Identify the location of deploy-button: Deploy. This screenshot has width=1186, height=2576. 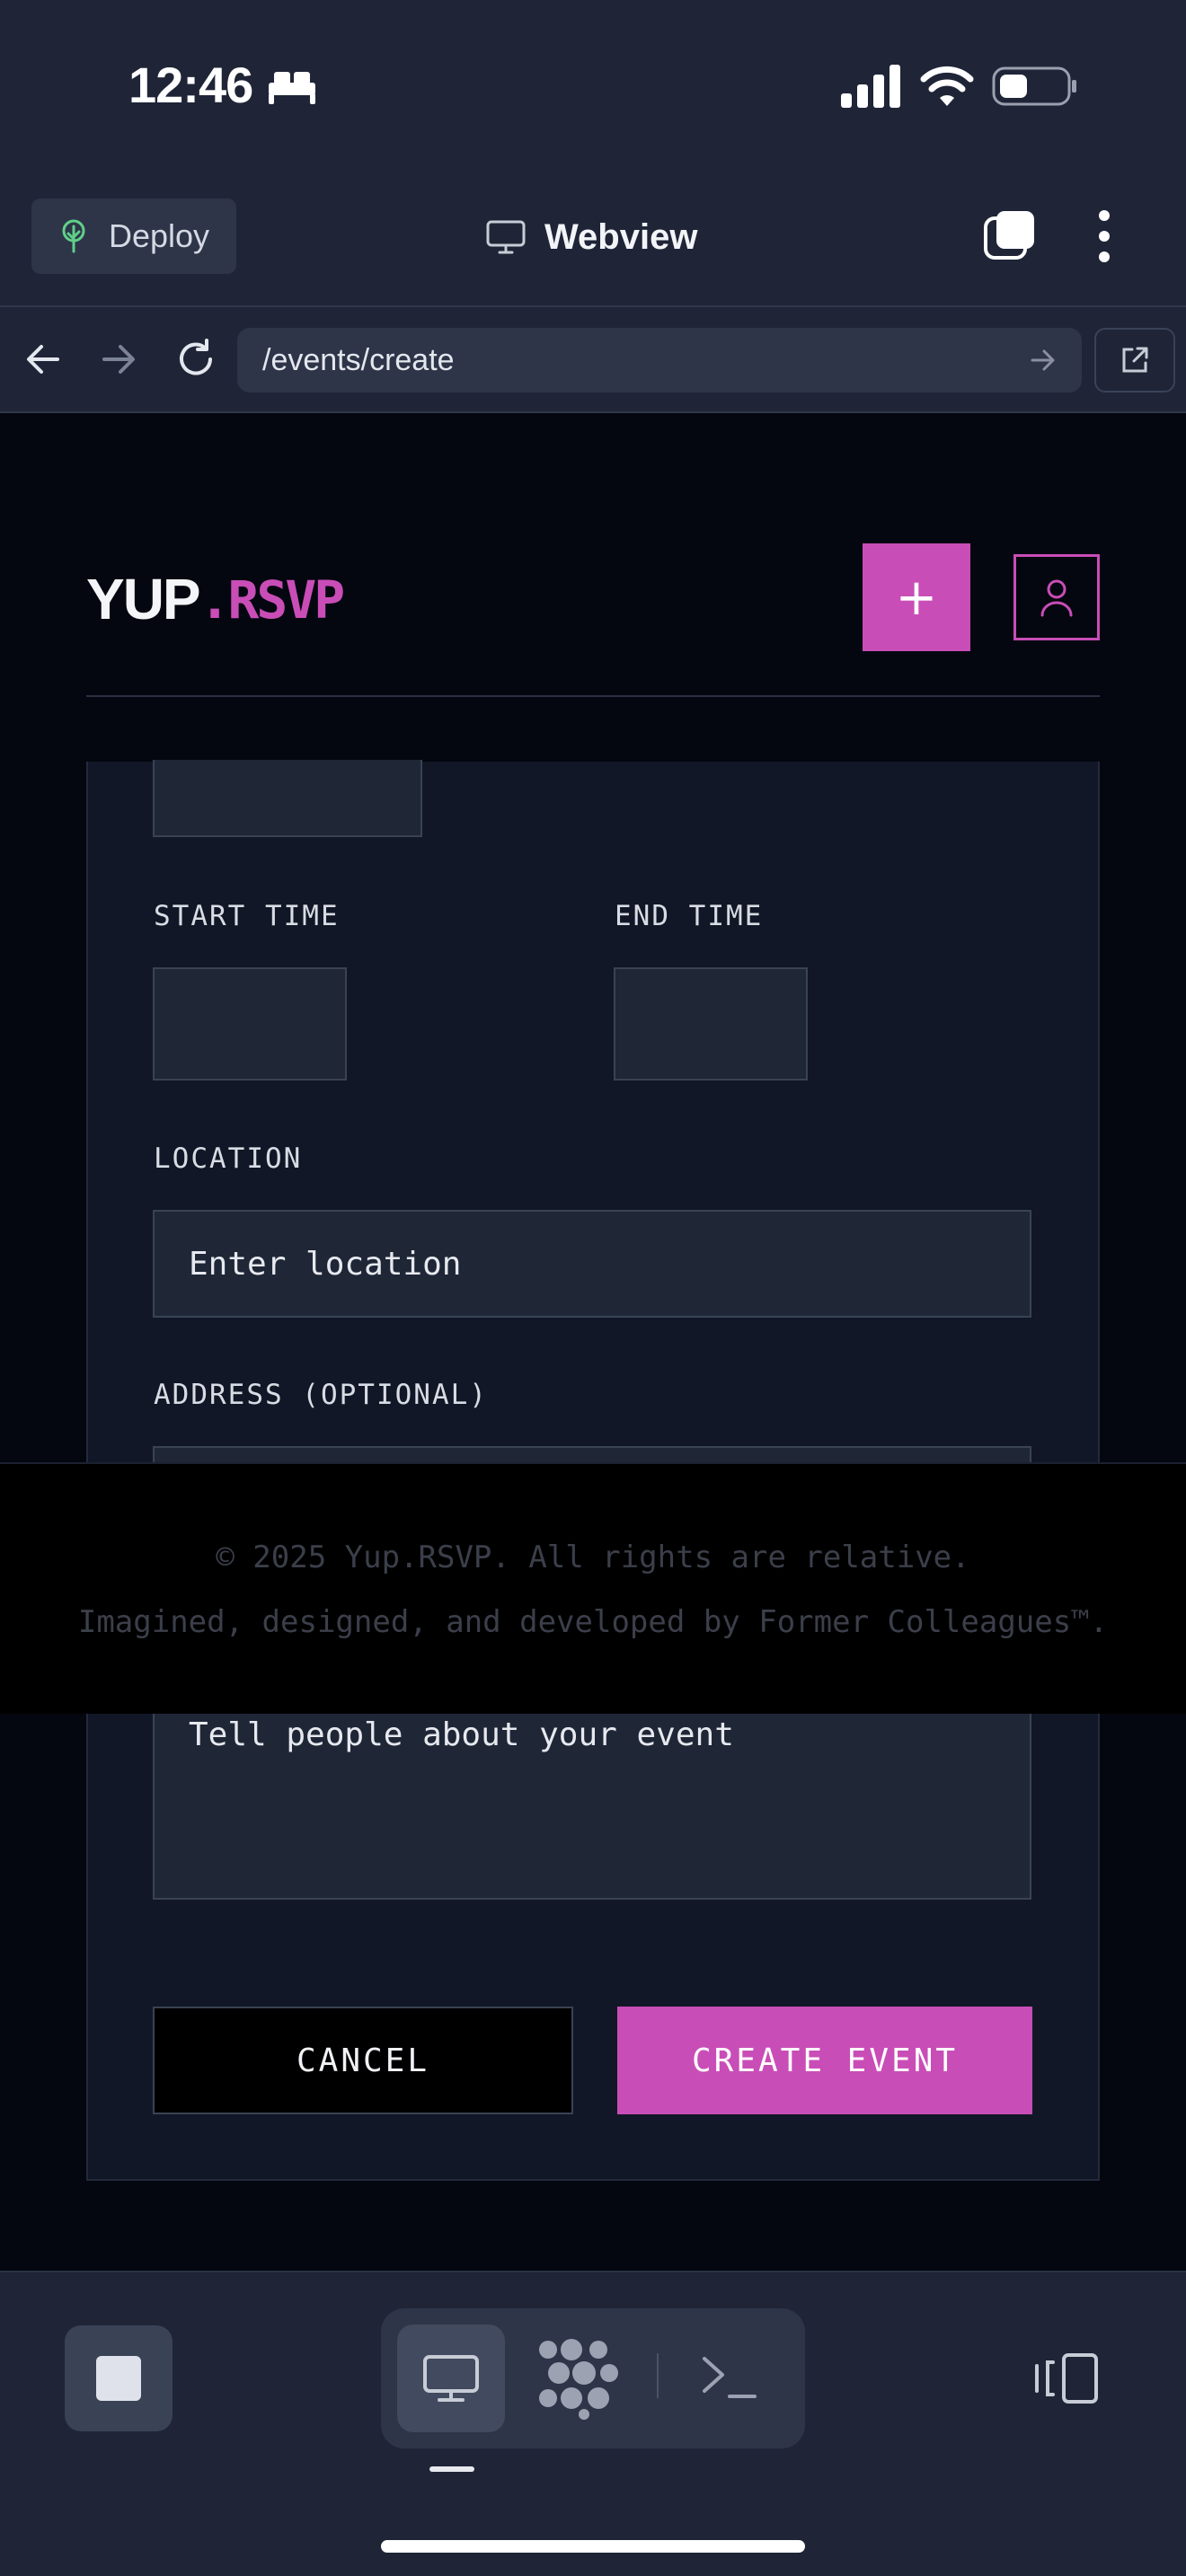
(133, 236).